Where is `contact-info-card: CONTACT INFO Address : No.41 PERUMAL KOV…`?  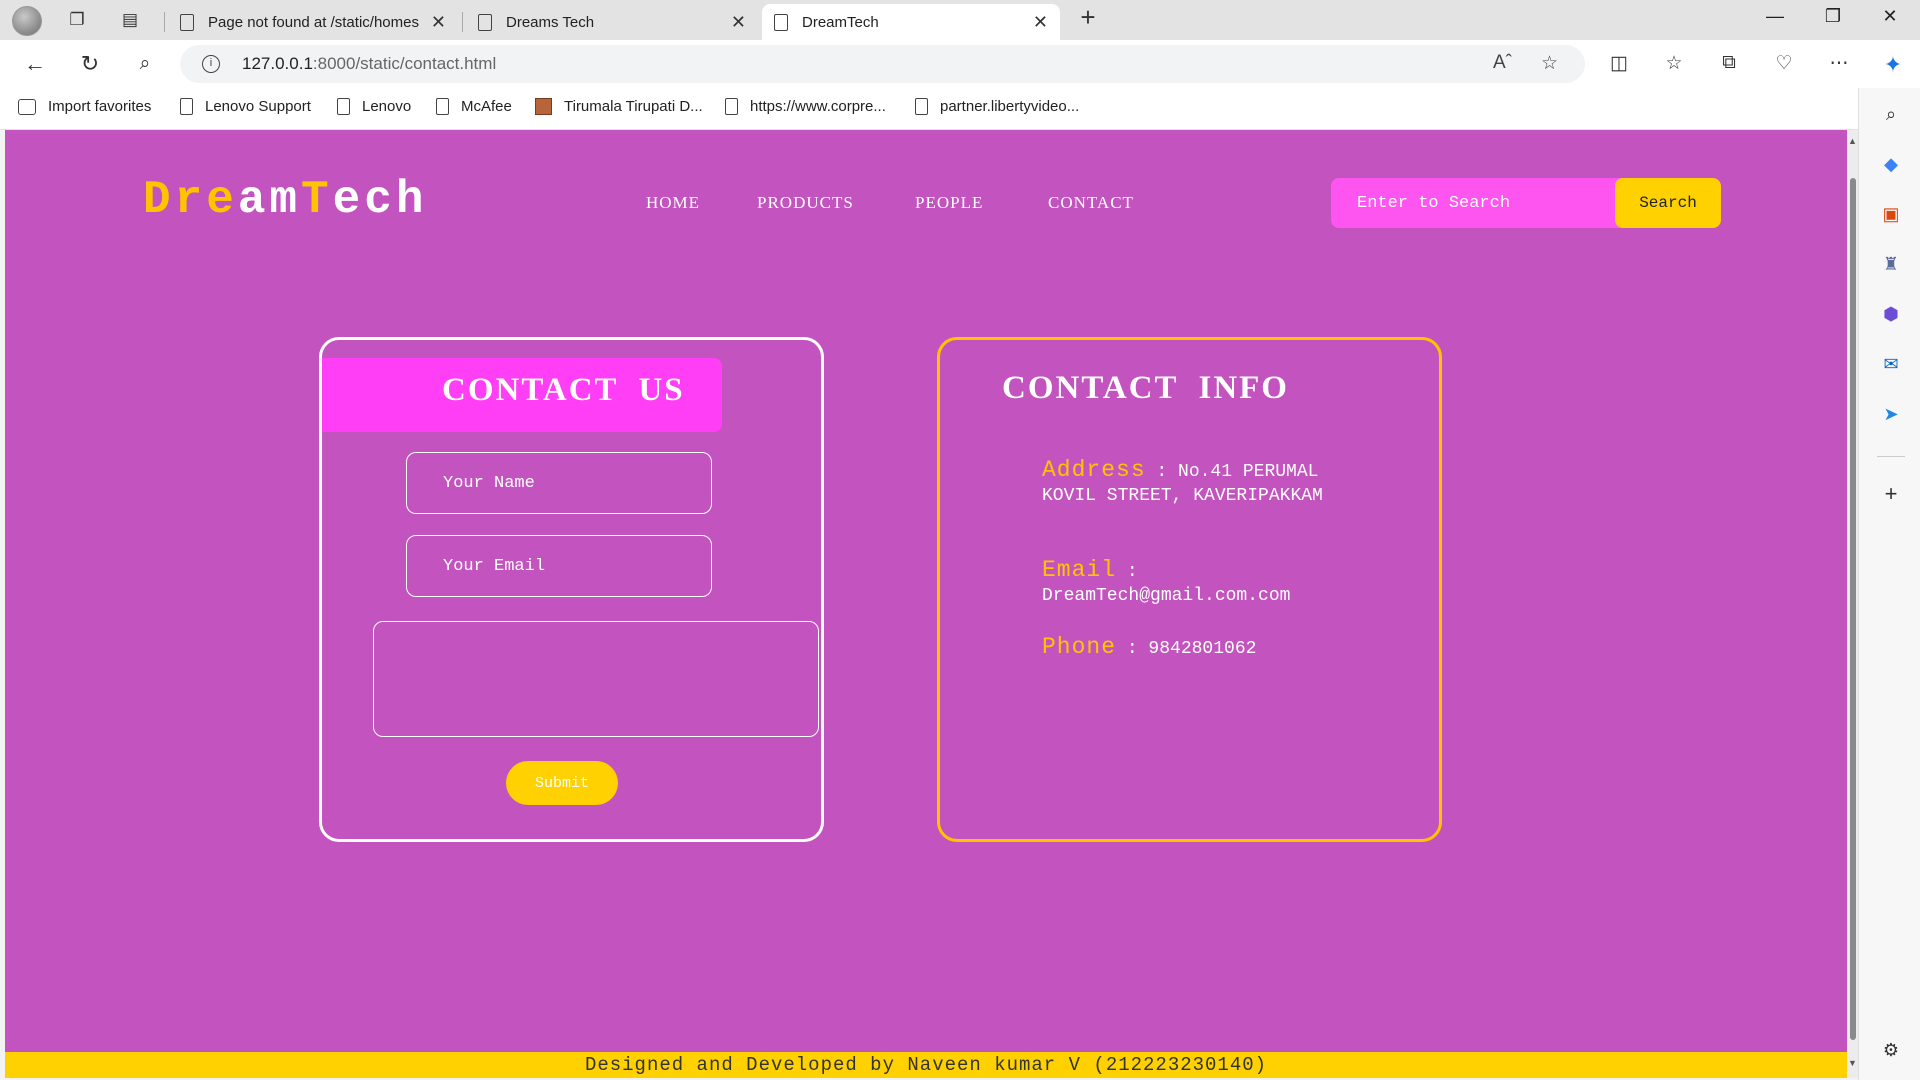 contact-info-card: CONTACT INFO Address : No.41 PERUMAL KOV… is located at coordinates (1189, 589).